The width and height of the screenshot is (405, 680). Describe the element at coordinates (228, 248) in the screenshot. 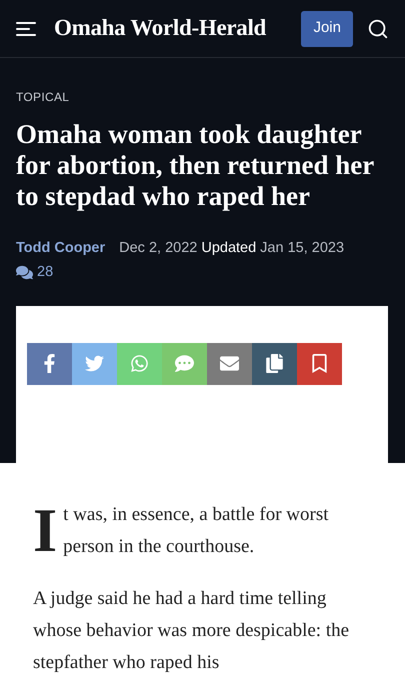

I see `updated-label: Updated` at that location.